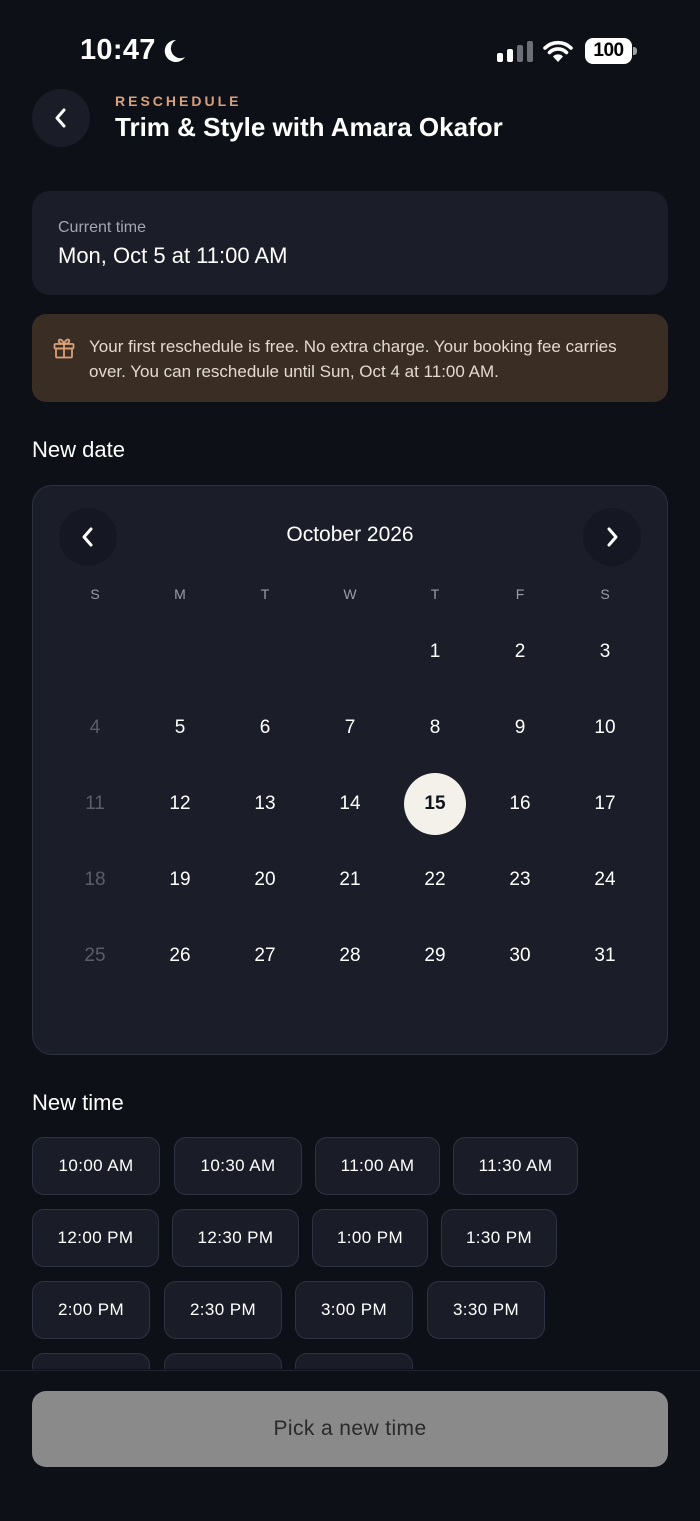 This screenshot has height=1521, width=700. I want to click on gift-icon, so click(64, 348).